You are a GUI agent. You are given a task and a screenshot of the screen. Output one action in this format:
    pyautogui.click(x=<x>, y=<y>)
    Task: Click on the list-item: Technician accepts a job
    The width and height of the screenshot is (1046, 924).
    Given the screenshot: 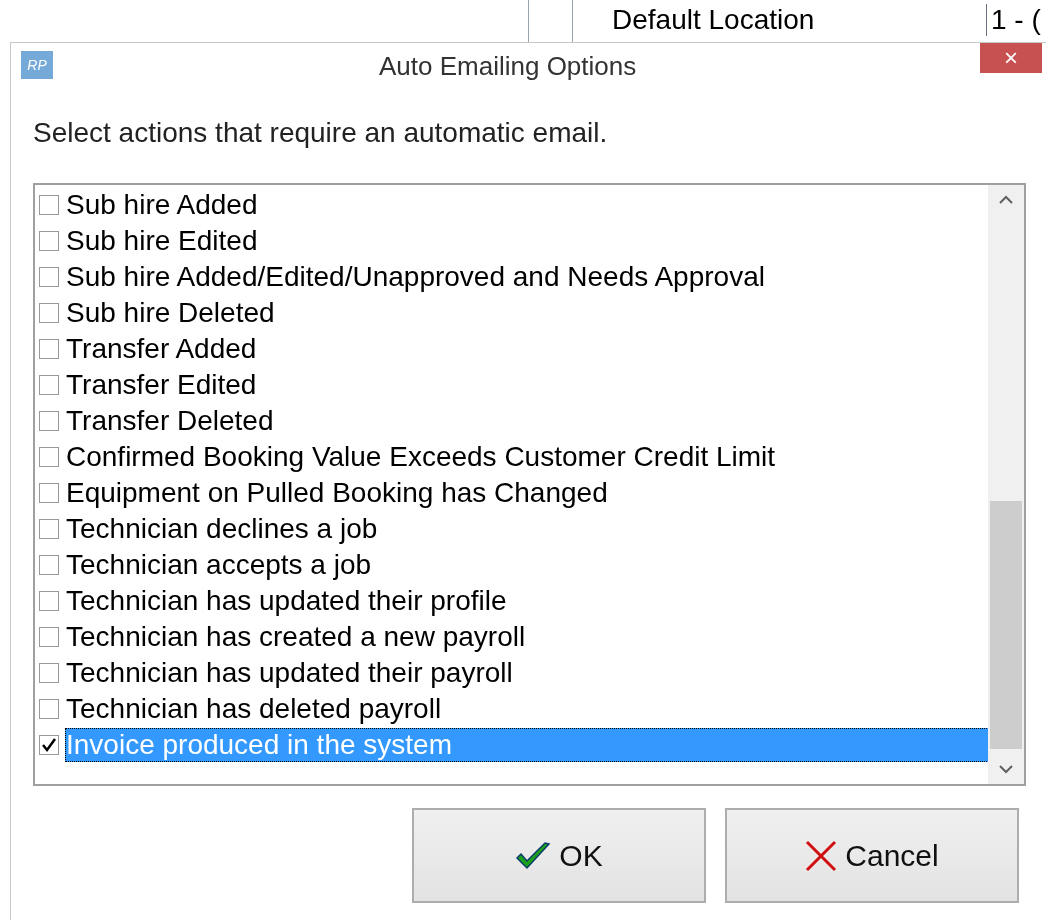 What is the action you would take?
    pyautogui.click(x=219, y=565)
    